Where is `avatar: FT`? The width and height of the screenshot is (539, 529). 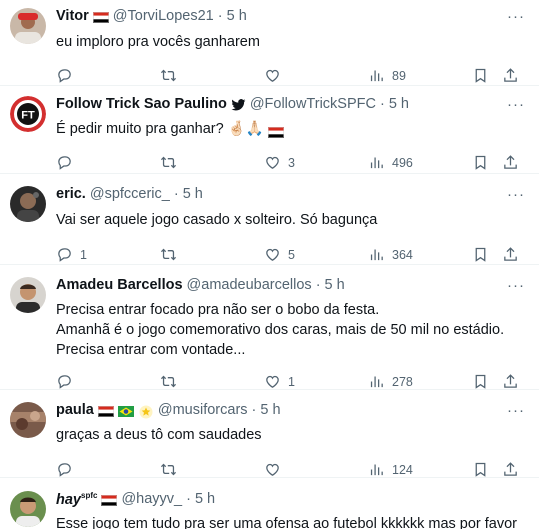 avatar: FT is located at coordinates (28, 114).